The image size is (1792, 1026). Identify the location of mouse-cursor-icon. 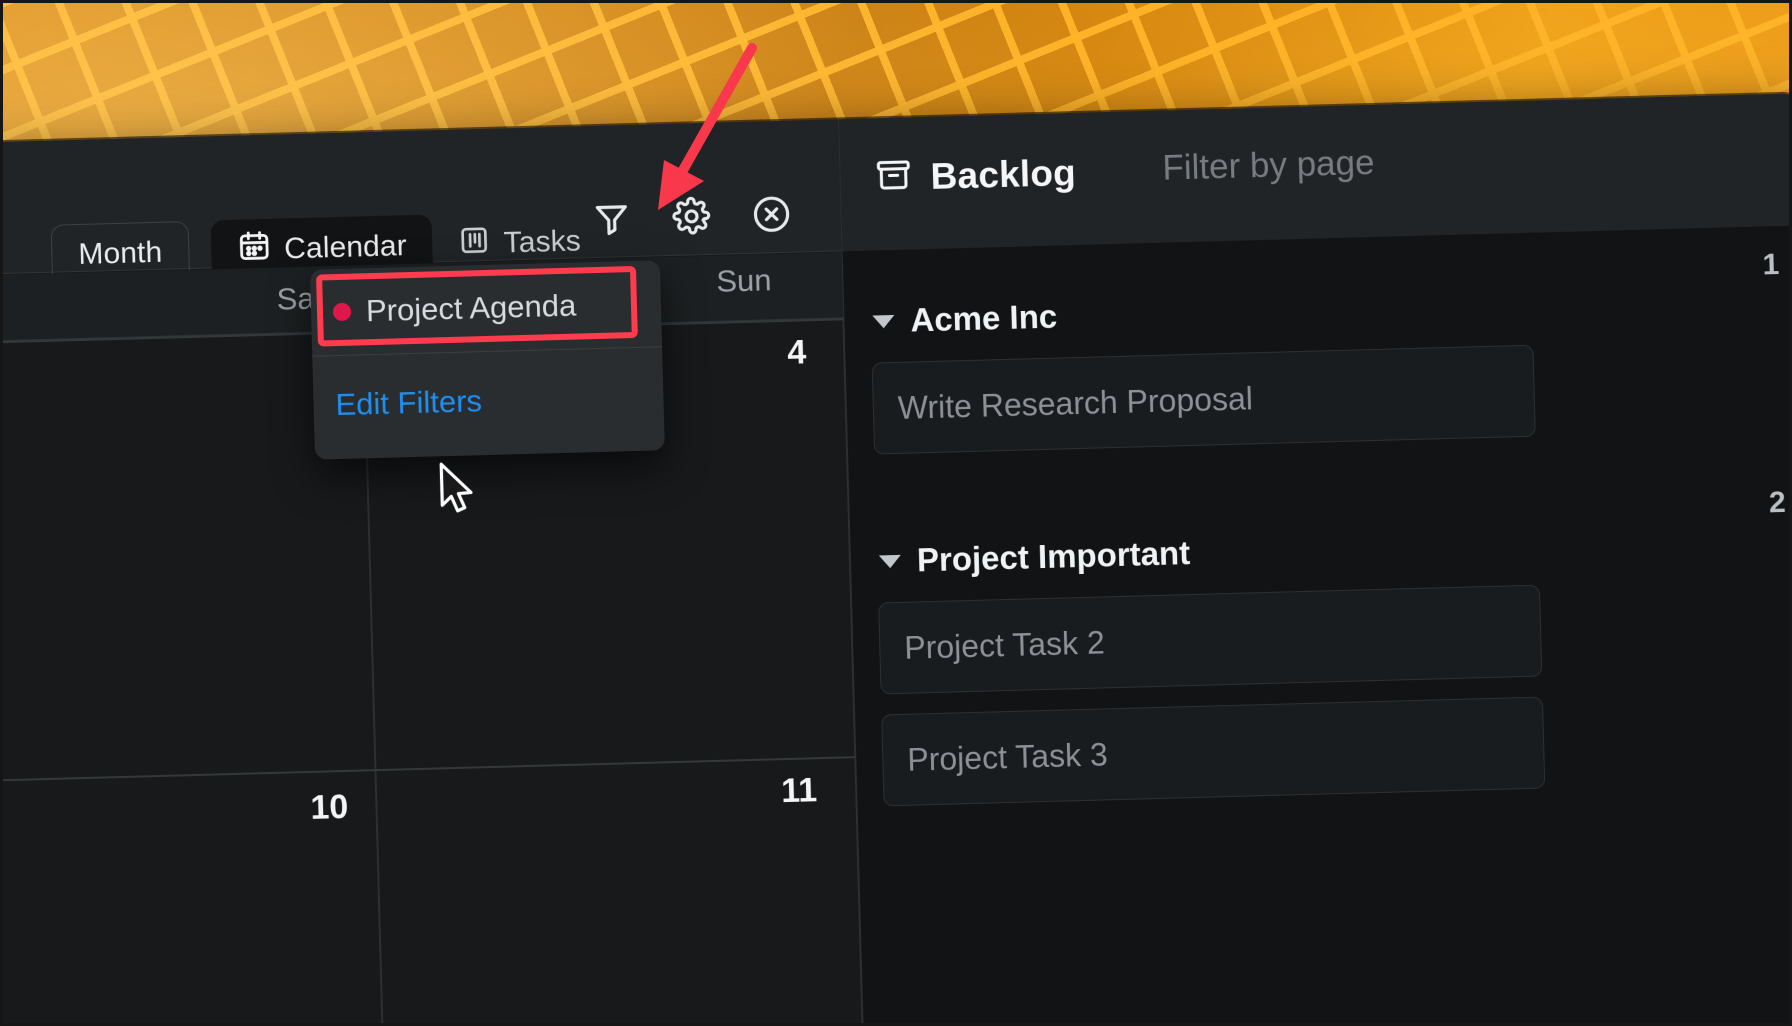
(458, 489).